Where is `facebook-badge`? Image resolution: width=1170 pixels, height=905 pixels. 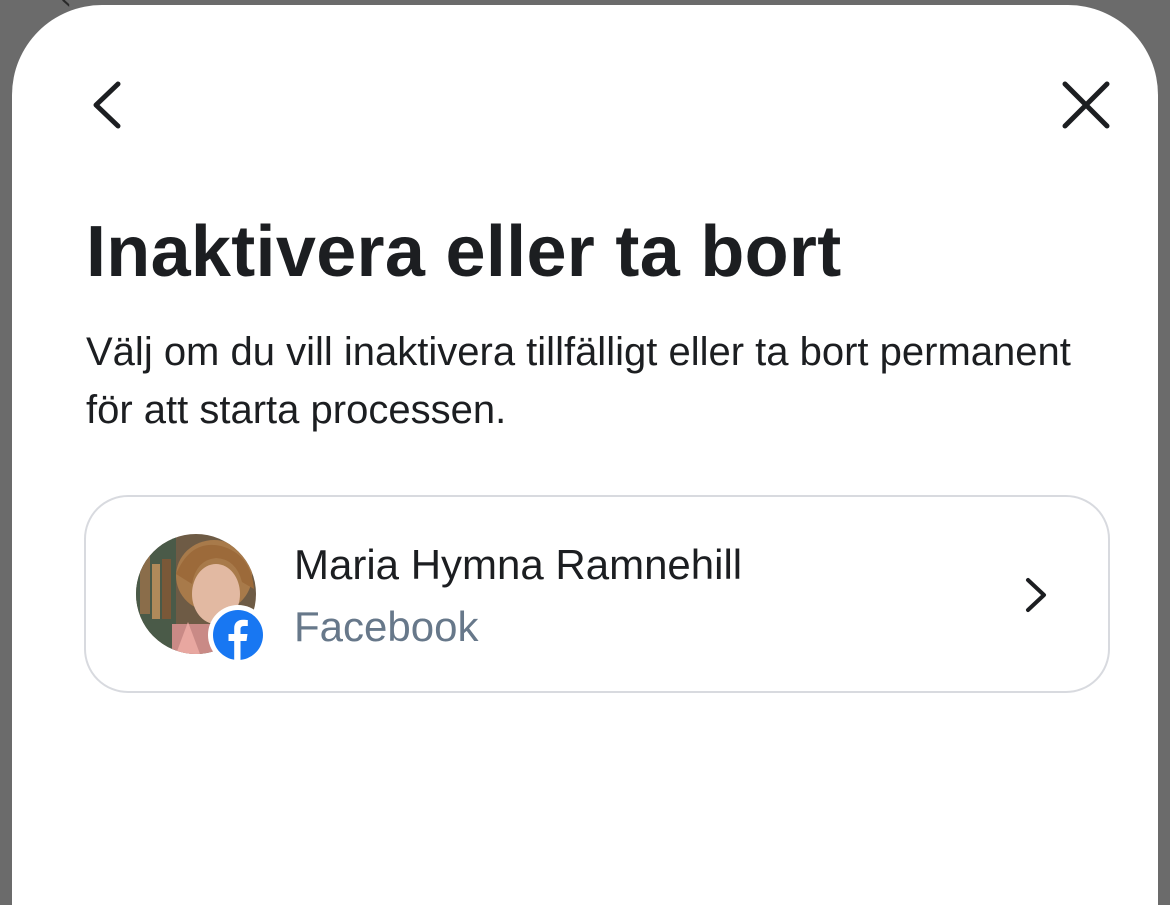 facebook-badge is located at coordinates (238, 635).